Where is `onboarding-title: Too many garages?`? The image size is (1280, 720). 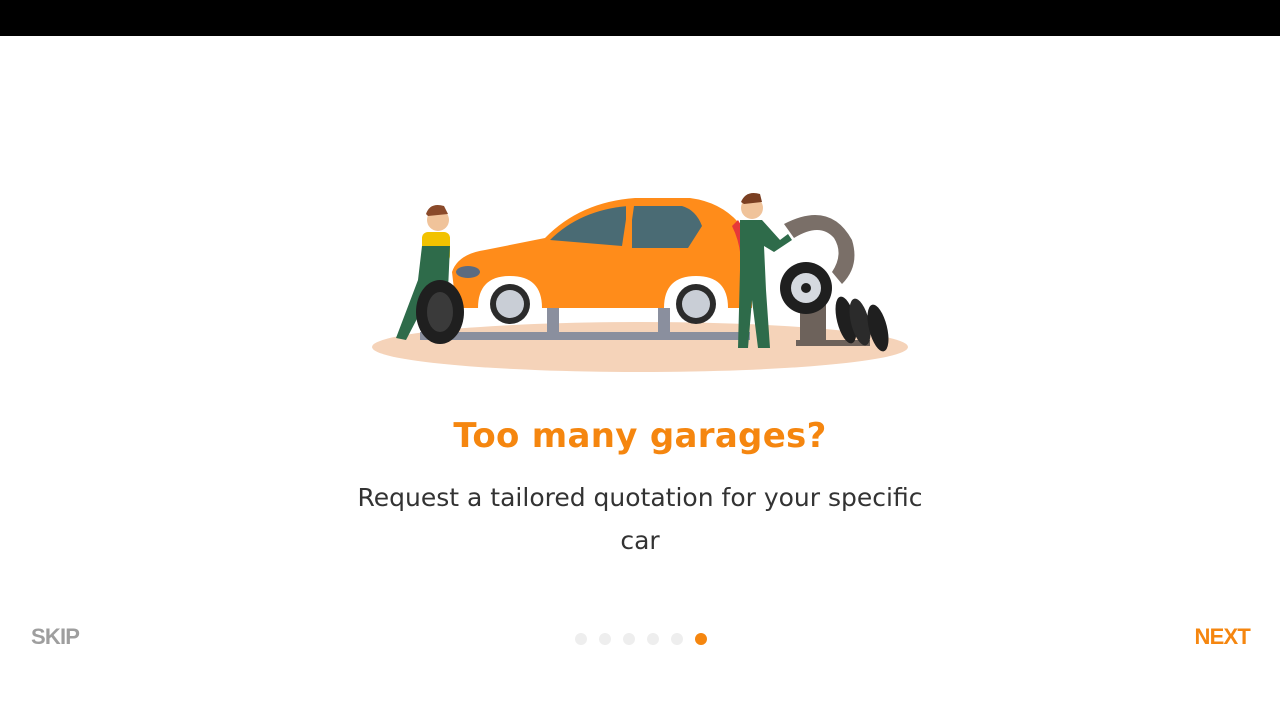
onboarding-title: Too many garages? is located at coordinates (640, 436).